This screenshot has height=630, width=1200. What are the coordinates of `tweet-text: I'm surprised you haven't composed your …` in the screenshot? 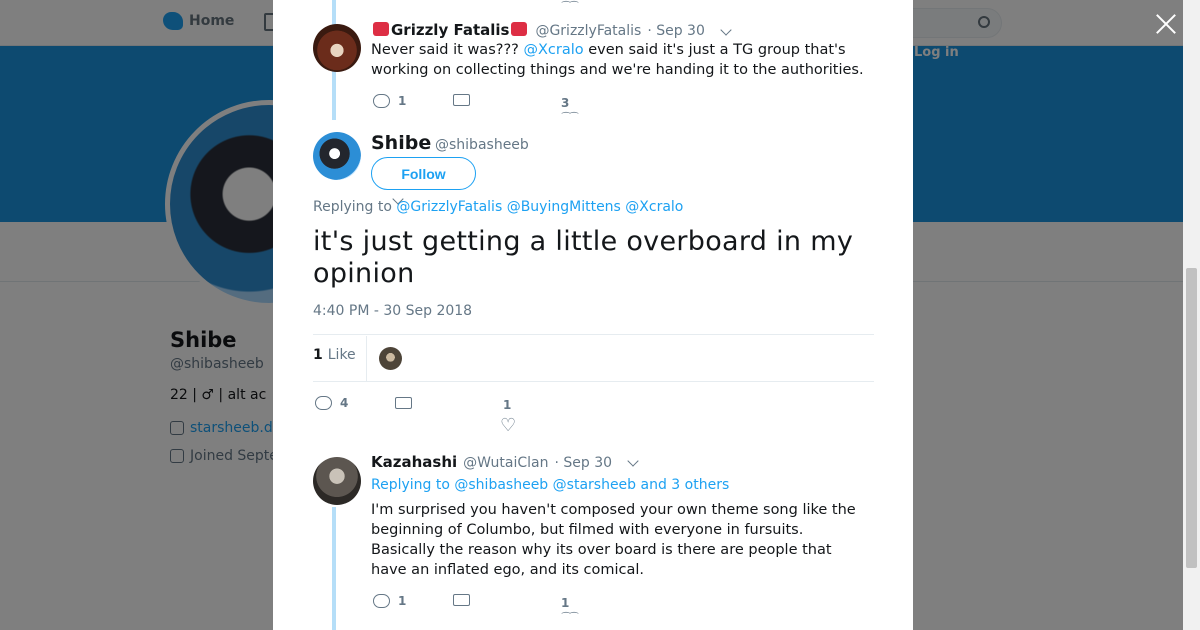 It's located at (613, 540).